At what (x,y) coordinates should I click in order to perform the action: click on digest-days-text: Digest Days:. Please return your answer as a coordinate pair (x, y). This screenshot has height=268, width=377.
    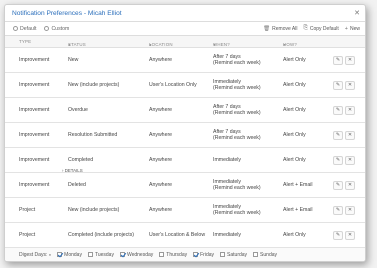
    Looking at the image, I should click on (33, 254).